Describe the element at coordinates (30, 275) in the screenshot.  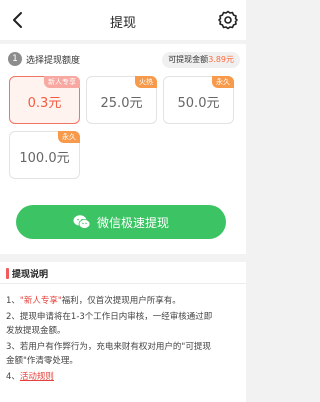
I see `instructions-title: 提现说明` at that location.